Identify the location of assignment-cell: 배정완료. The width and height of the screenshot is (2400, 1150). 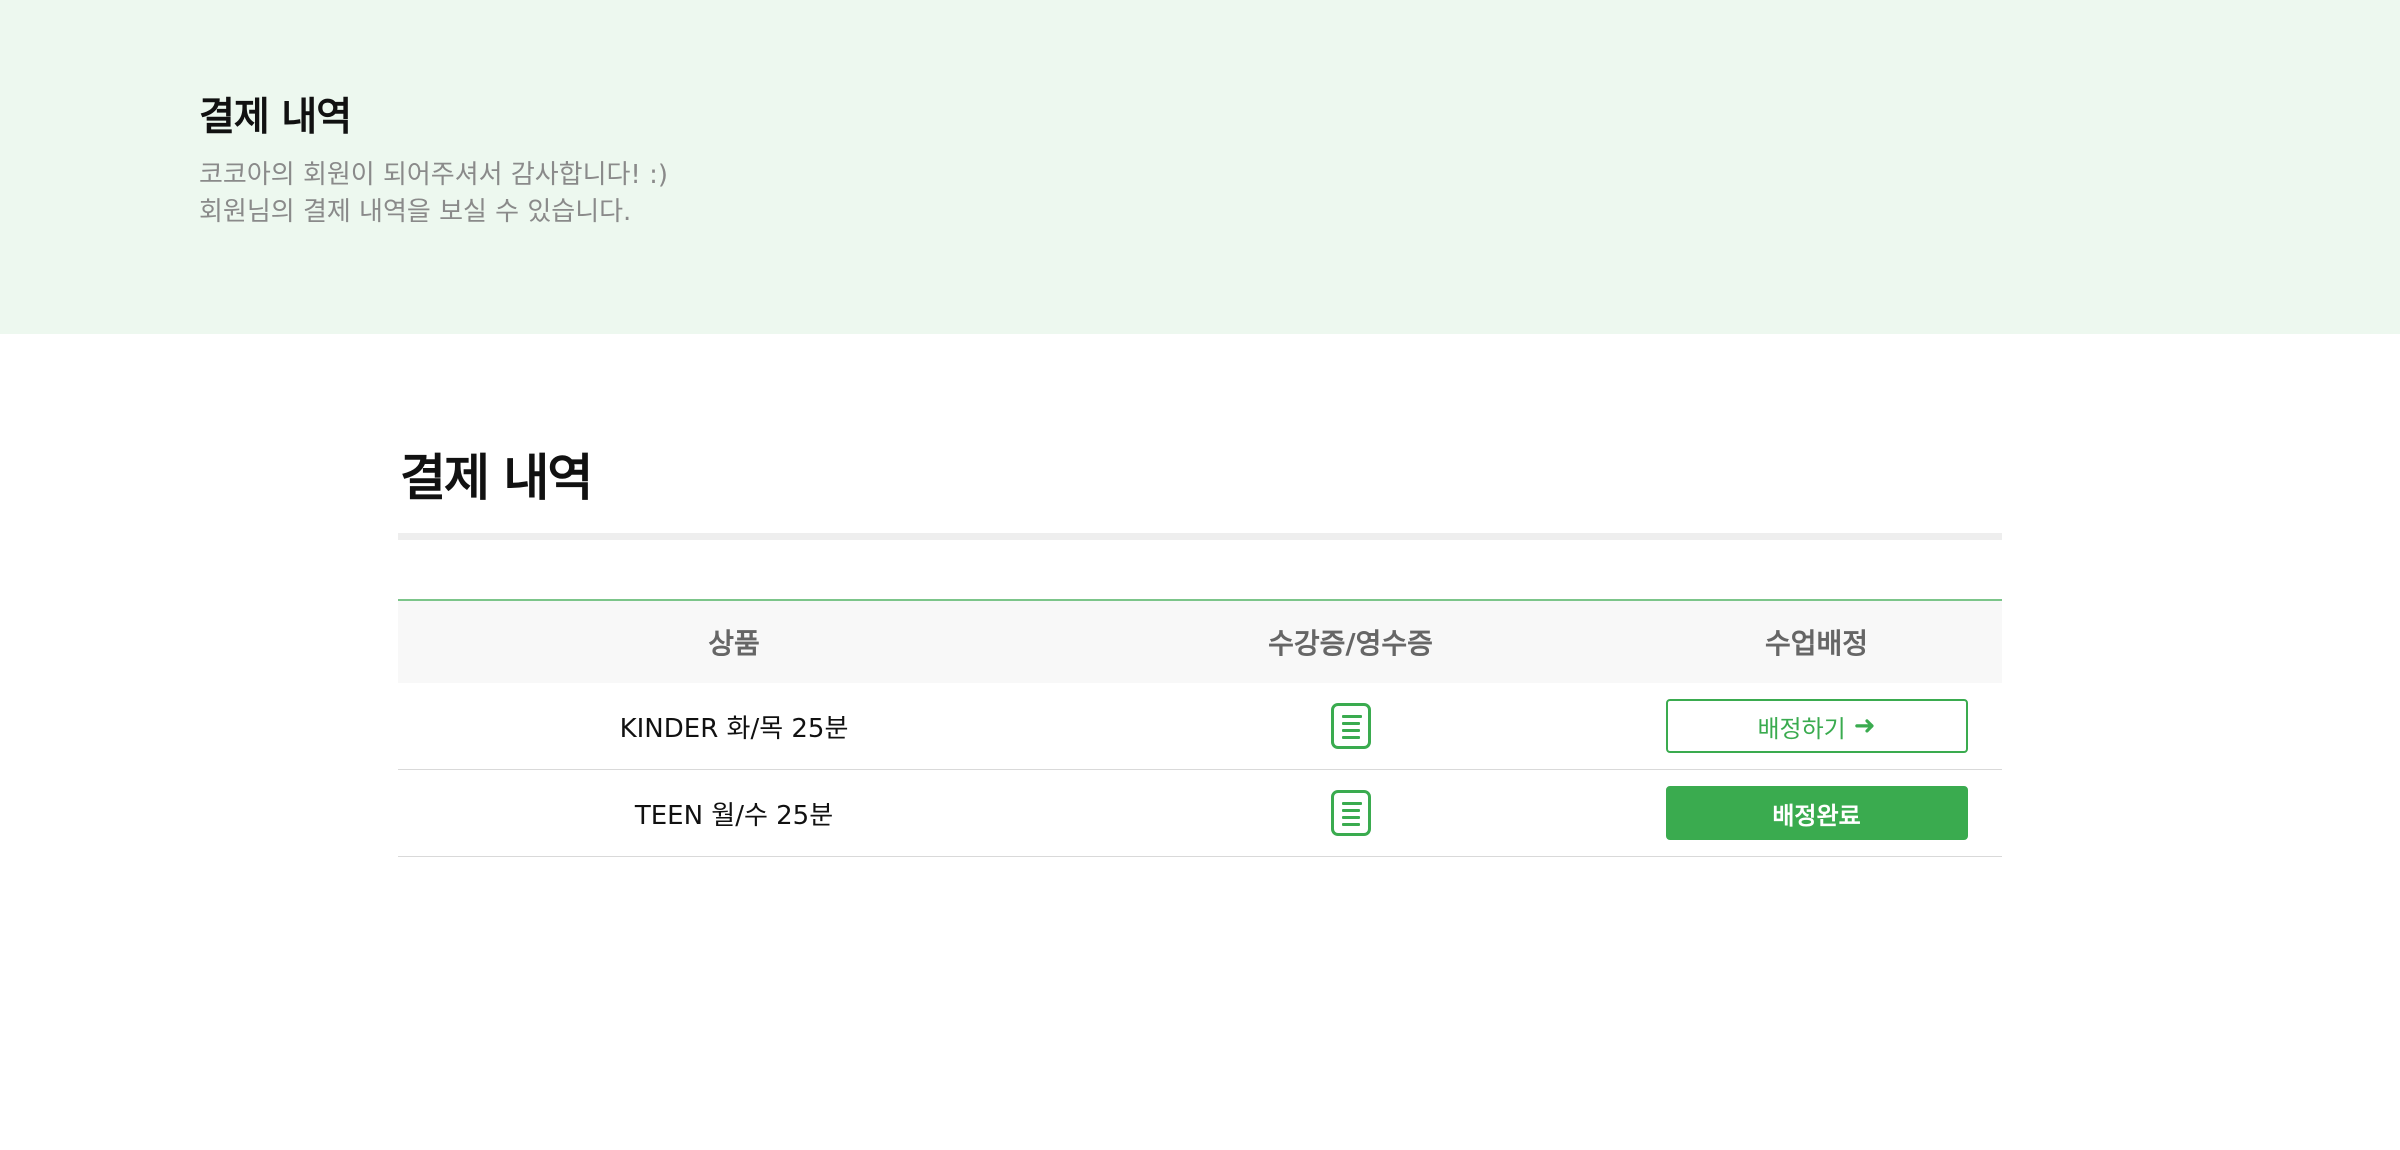
(1816, 813).